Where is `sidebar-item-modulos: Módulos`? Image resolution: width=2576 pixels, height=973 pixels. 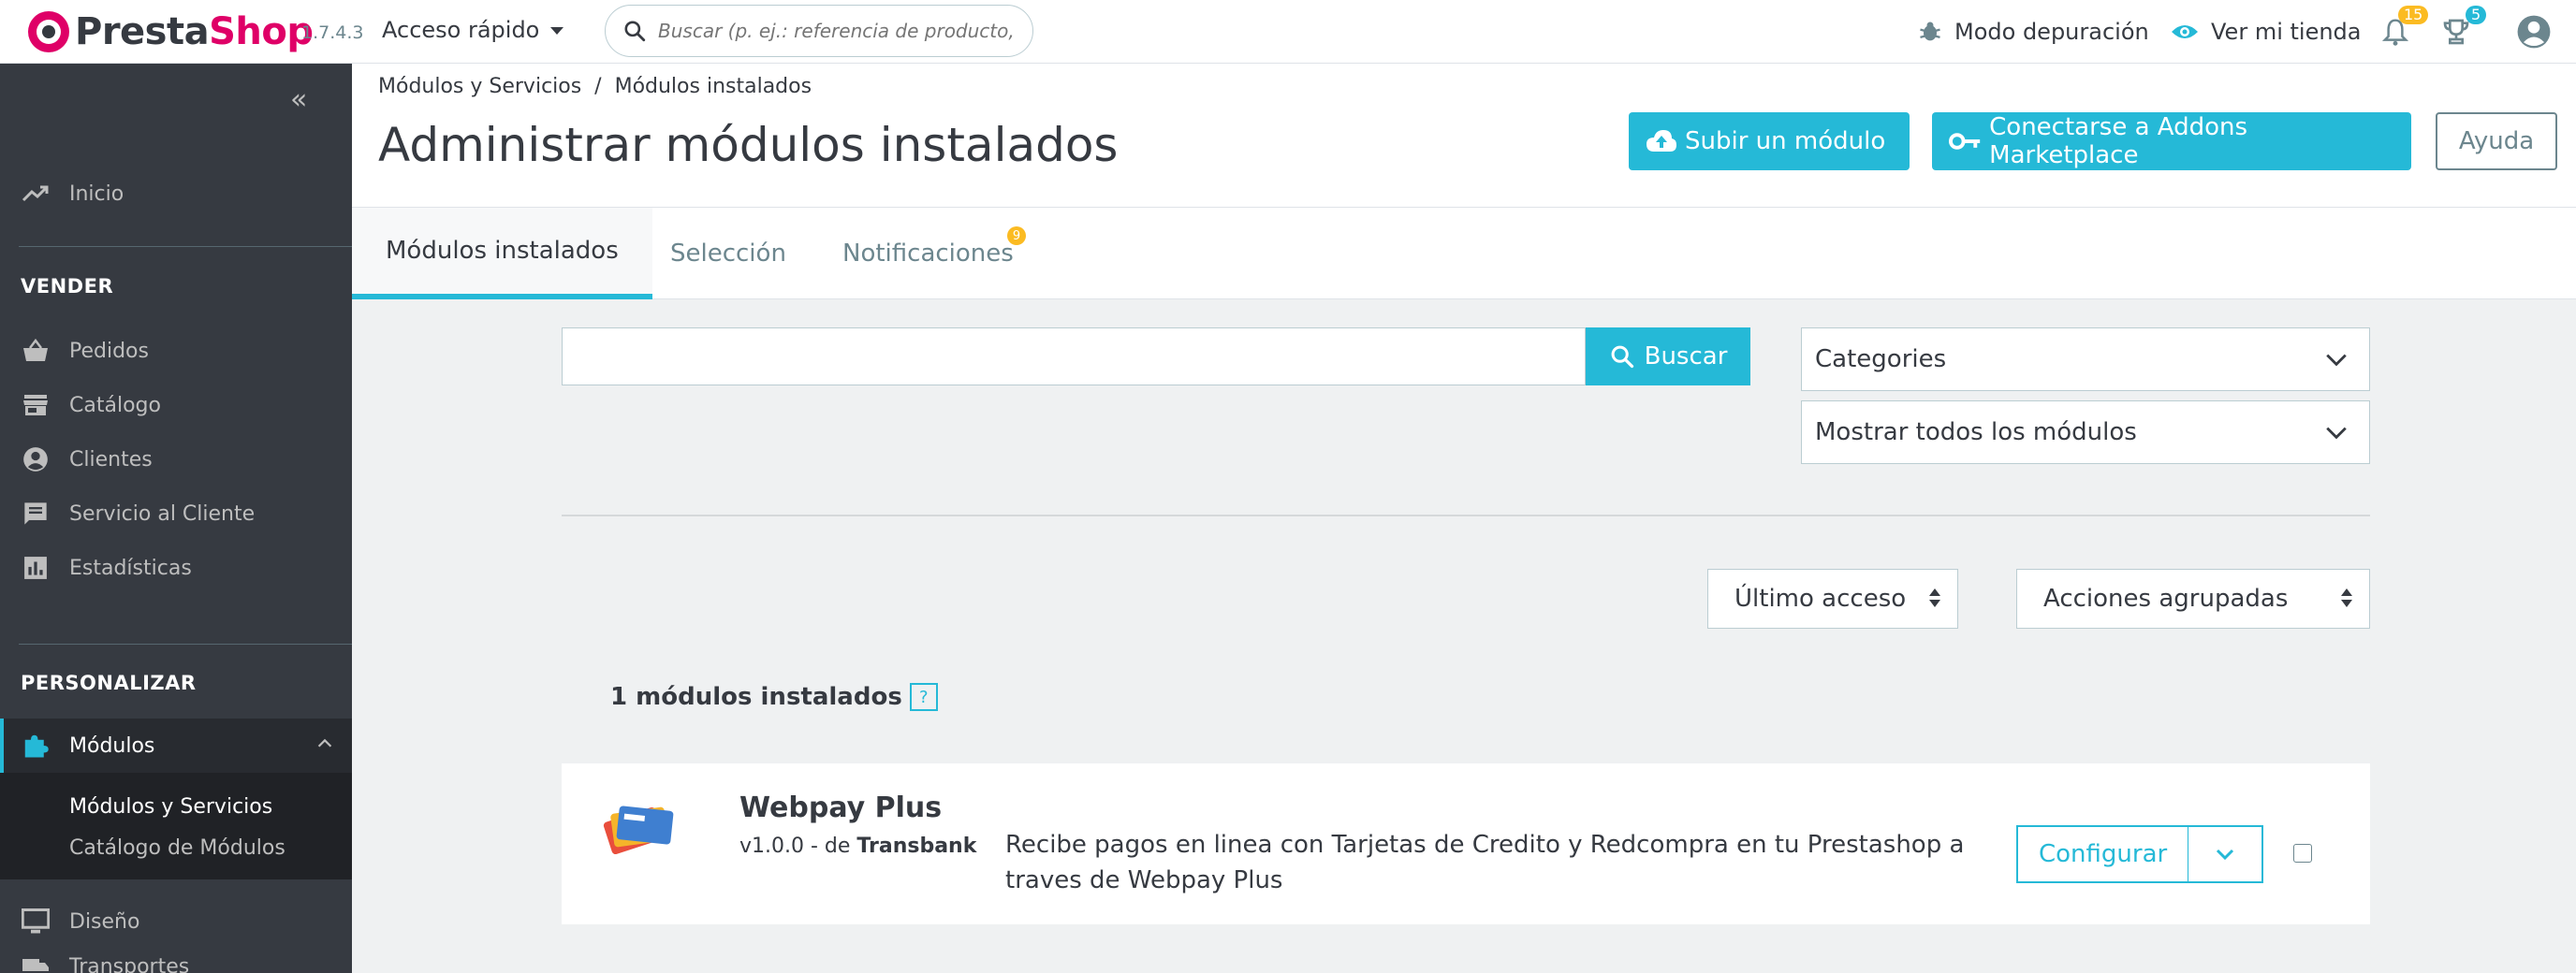 sidebar-item-modulos: Módulos is located at coordinates (176, 746).